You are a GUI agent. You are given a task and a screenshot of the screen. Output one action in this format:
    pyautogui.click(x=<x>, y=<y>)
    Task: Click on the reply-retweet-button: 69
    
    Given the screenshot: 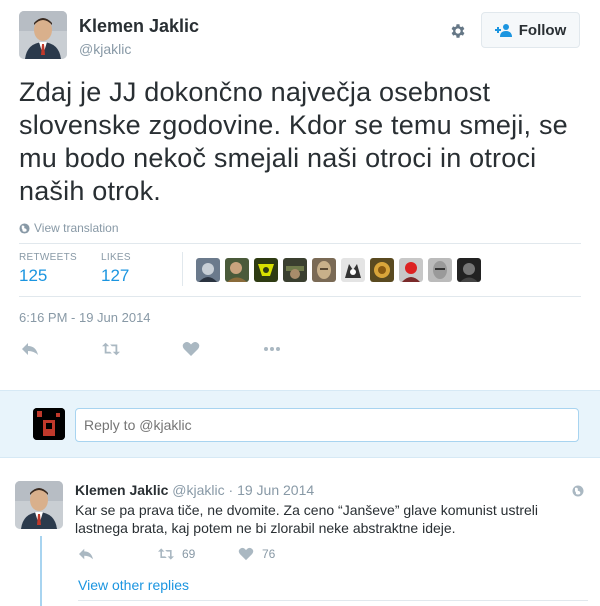 What is the action you would take?
    pyautogui.click(x=176, y=554)
    